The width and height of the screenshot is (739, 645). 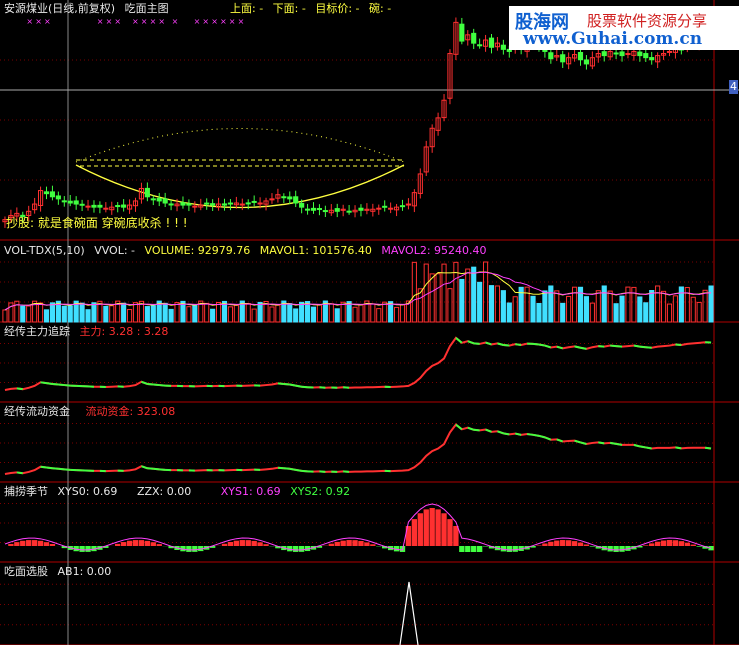 What do you see at coordinates (358, 363) in the screenshot?
I see `main-force-line` at bounding box center [358, 363].